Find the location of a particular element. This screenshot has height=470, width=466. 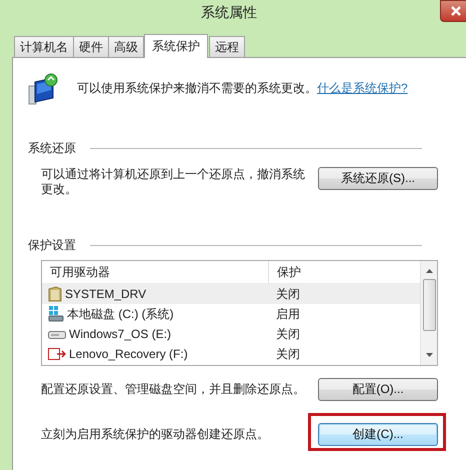

drive-name: Windows7_OS (E:) is located at coordinates (120, 334).